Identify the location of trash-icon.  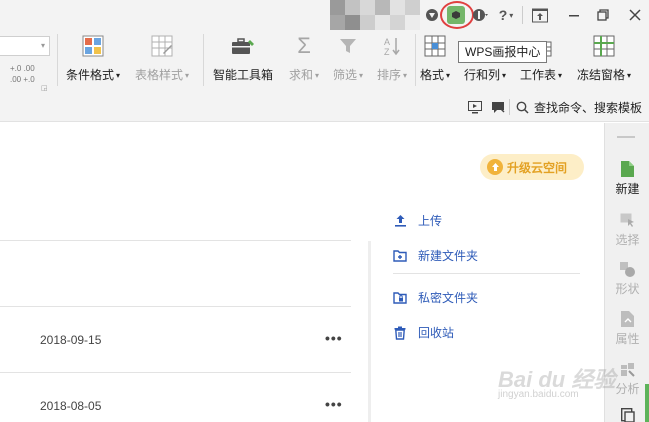
(400, 333).